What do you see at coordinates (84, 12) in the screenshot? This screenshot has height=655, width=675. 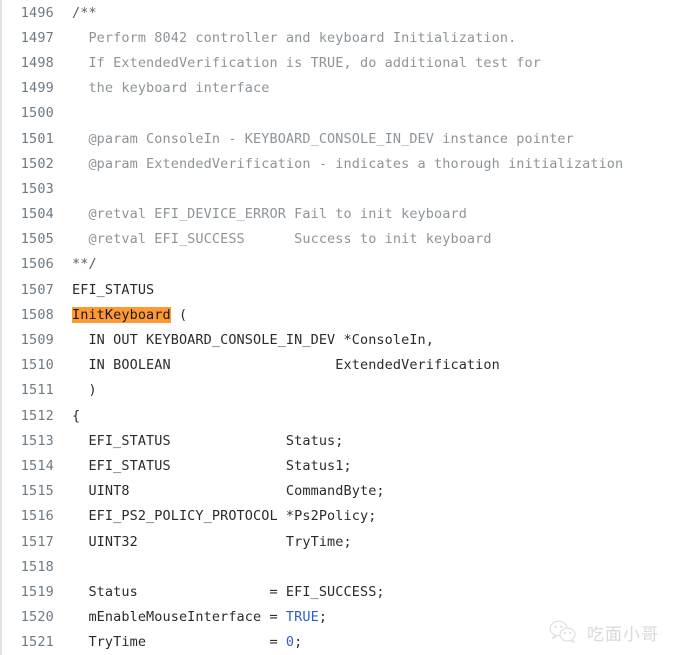 I see `code-token: /**` at bounding box center [84, 12].